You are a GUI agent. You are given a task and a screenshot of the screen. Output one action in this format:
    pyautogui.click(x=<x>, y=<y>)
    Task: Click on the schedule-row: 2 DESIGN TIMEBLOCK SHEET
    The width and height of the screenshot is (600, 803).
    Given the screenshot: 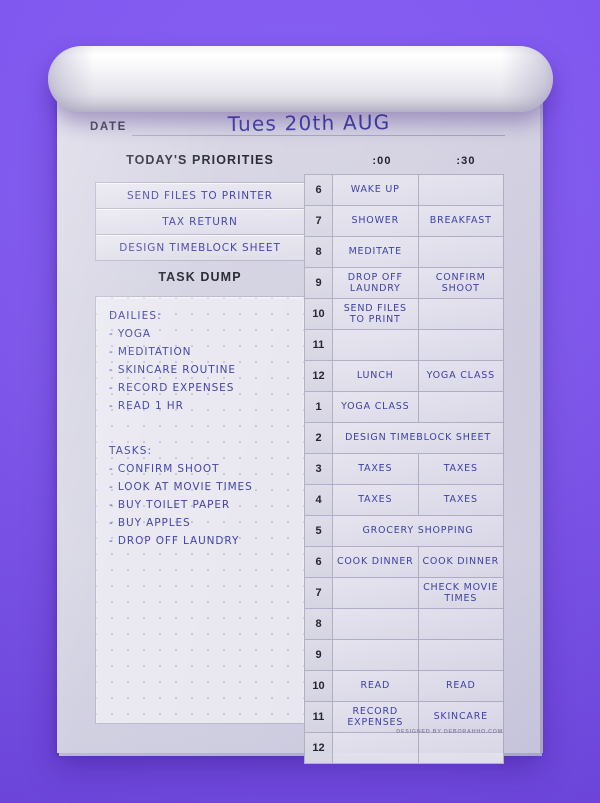 What is the action you would take?
    pyautogui.click(x=404, y=438)
    